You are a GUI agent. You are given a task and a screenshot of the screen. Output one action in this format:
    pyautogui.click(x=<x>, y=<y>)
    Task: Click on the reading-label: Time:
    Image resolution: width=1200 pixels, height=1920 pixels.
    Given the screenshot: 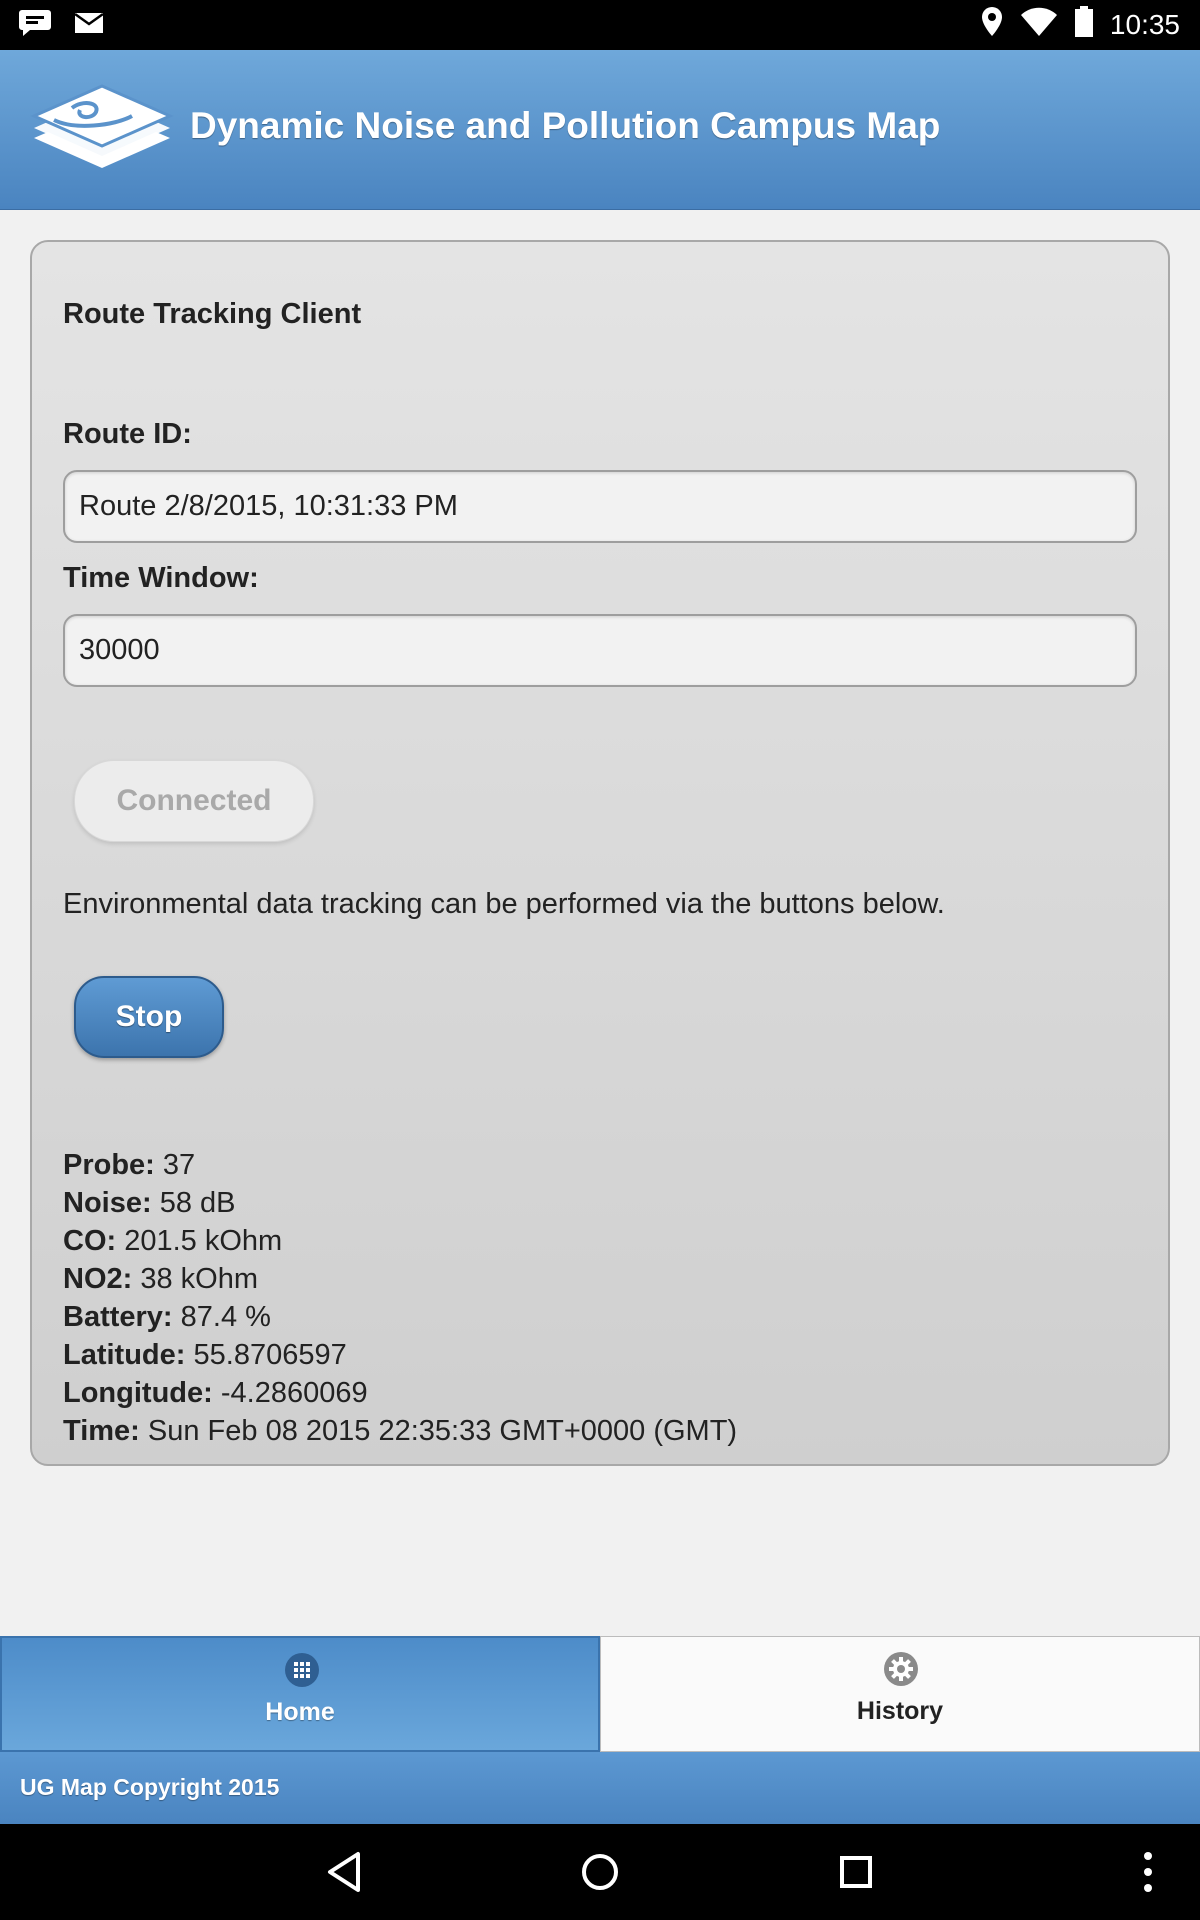 What is the action you would take?
    pyautogui.click(x=101, y=1431)
    